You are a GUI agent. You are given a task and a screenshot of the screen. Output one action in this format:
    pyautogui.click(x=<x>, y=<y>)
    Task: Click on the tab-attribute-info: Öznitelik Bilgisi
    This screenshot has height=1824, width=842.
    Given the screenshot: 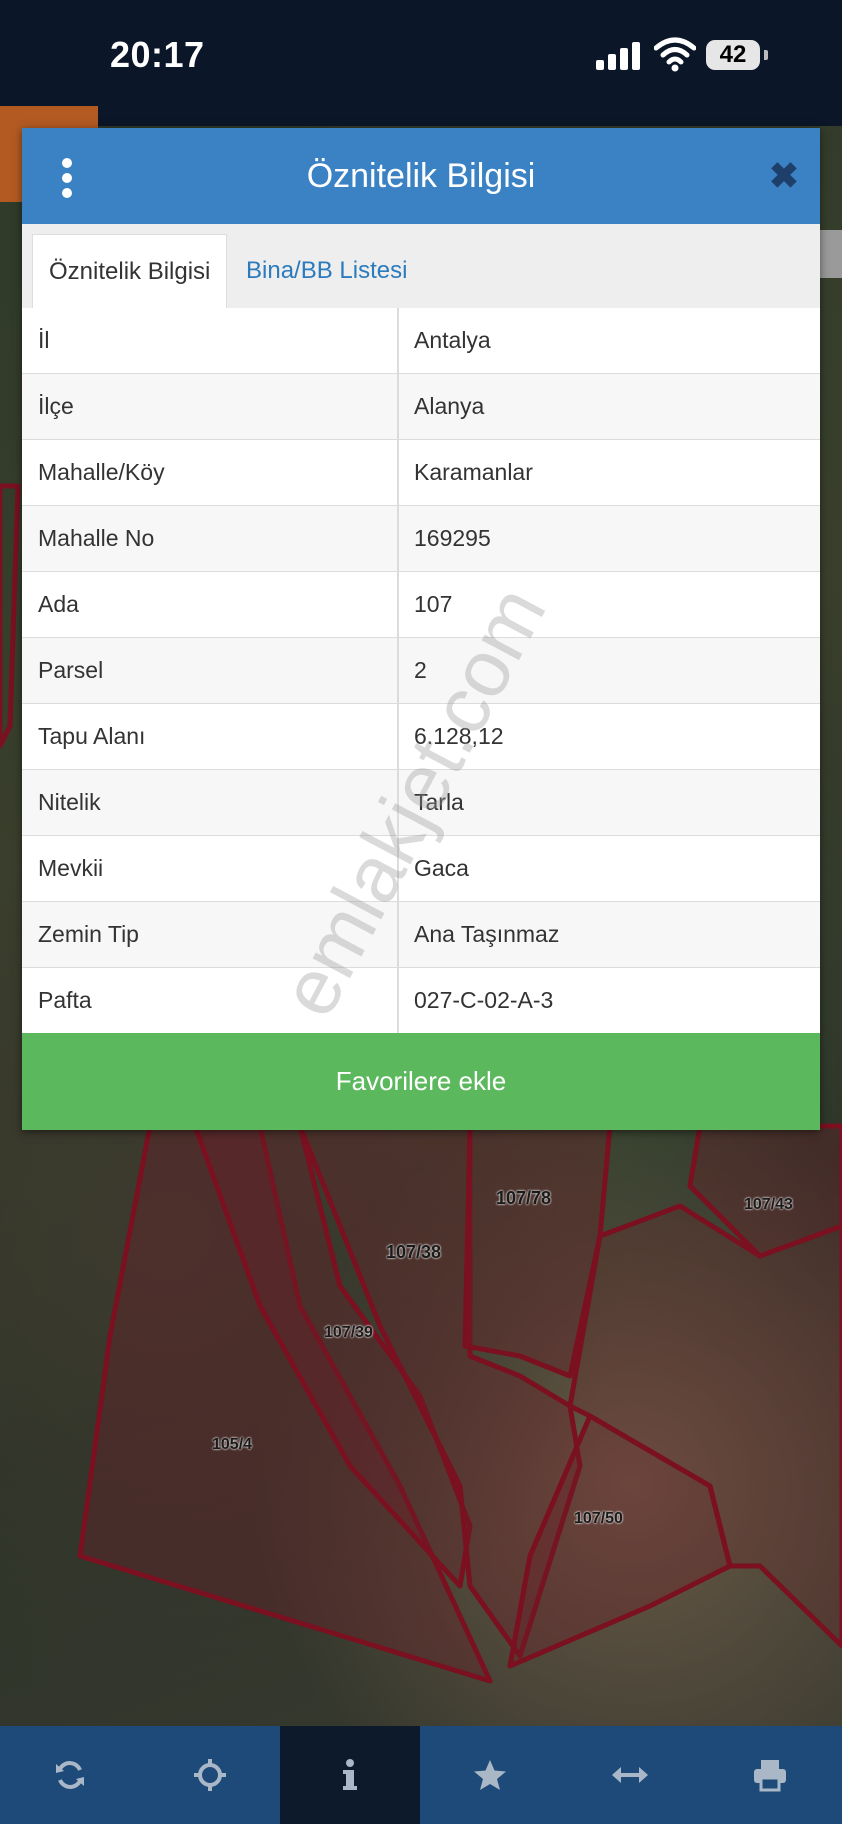 What is the action you would take?
    pyautogui.click(x=130, y=271)
    